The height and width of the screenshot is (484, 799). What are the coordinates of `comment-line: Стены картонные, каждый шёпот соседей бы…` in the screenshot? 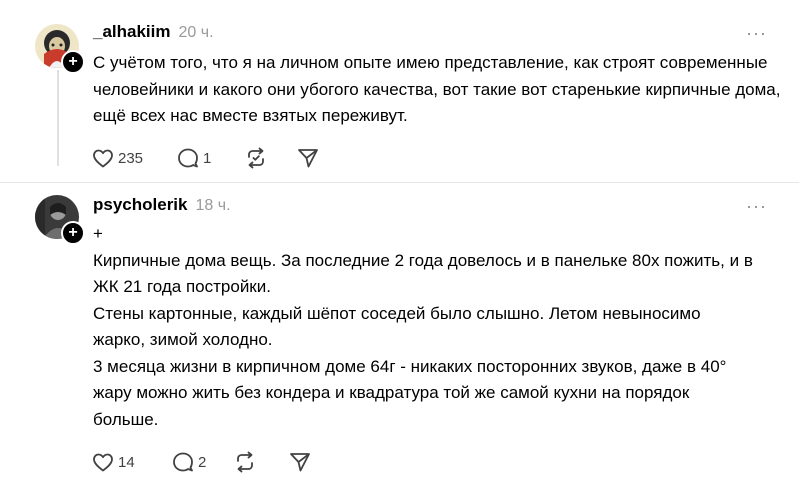 It's located at (397, 326).